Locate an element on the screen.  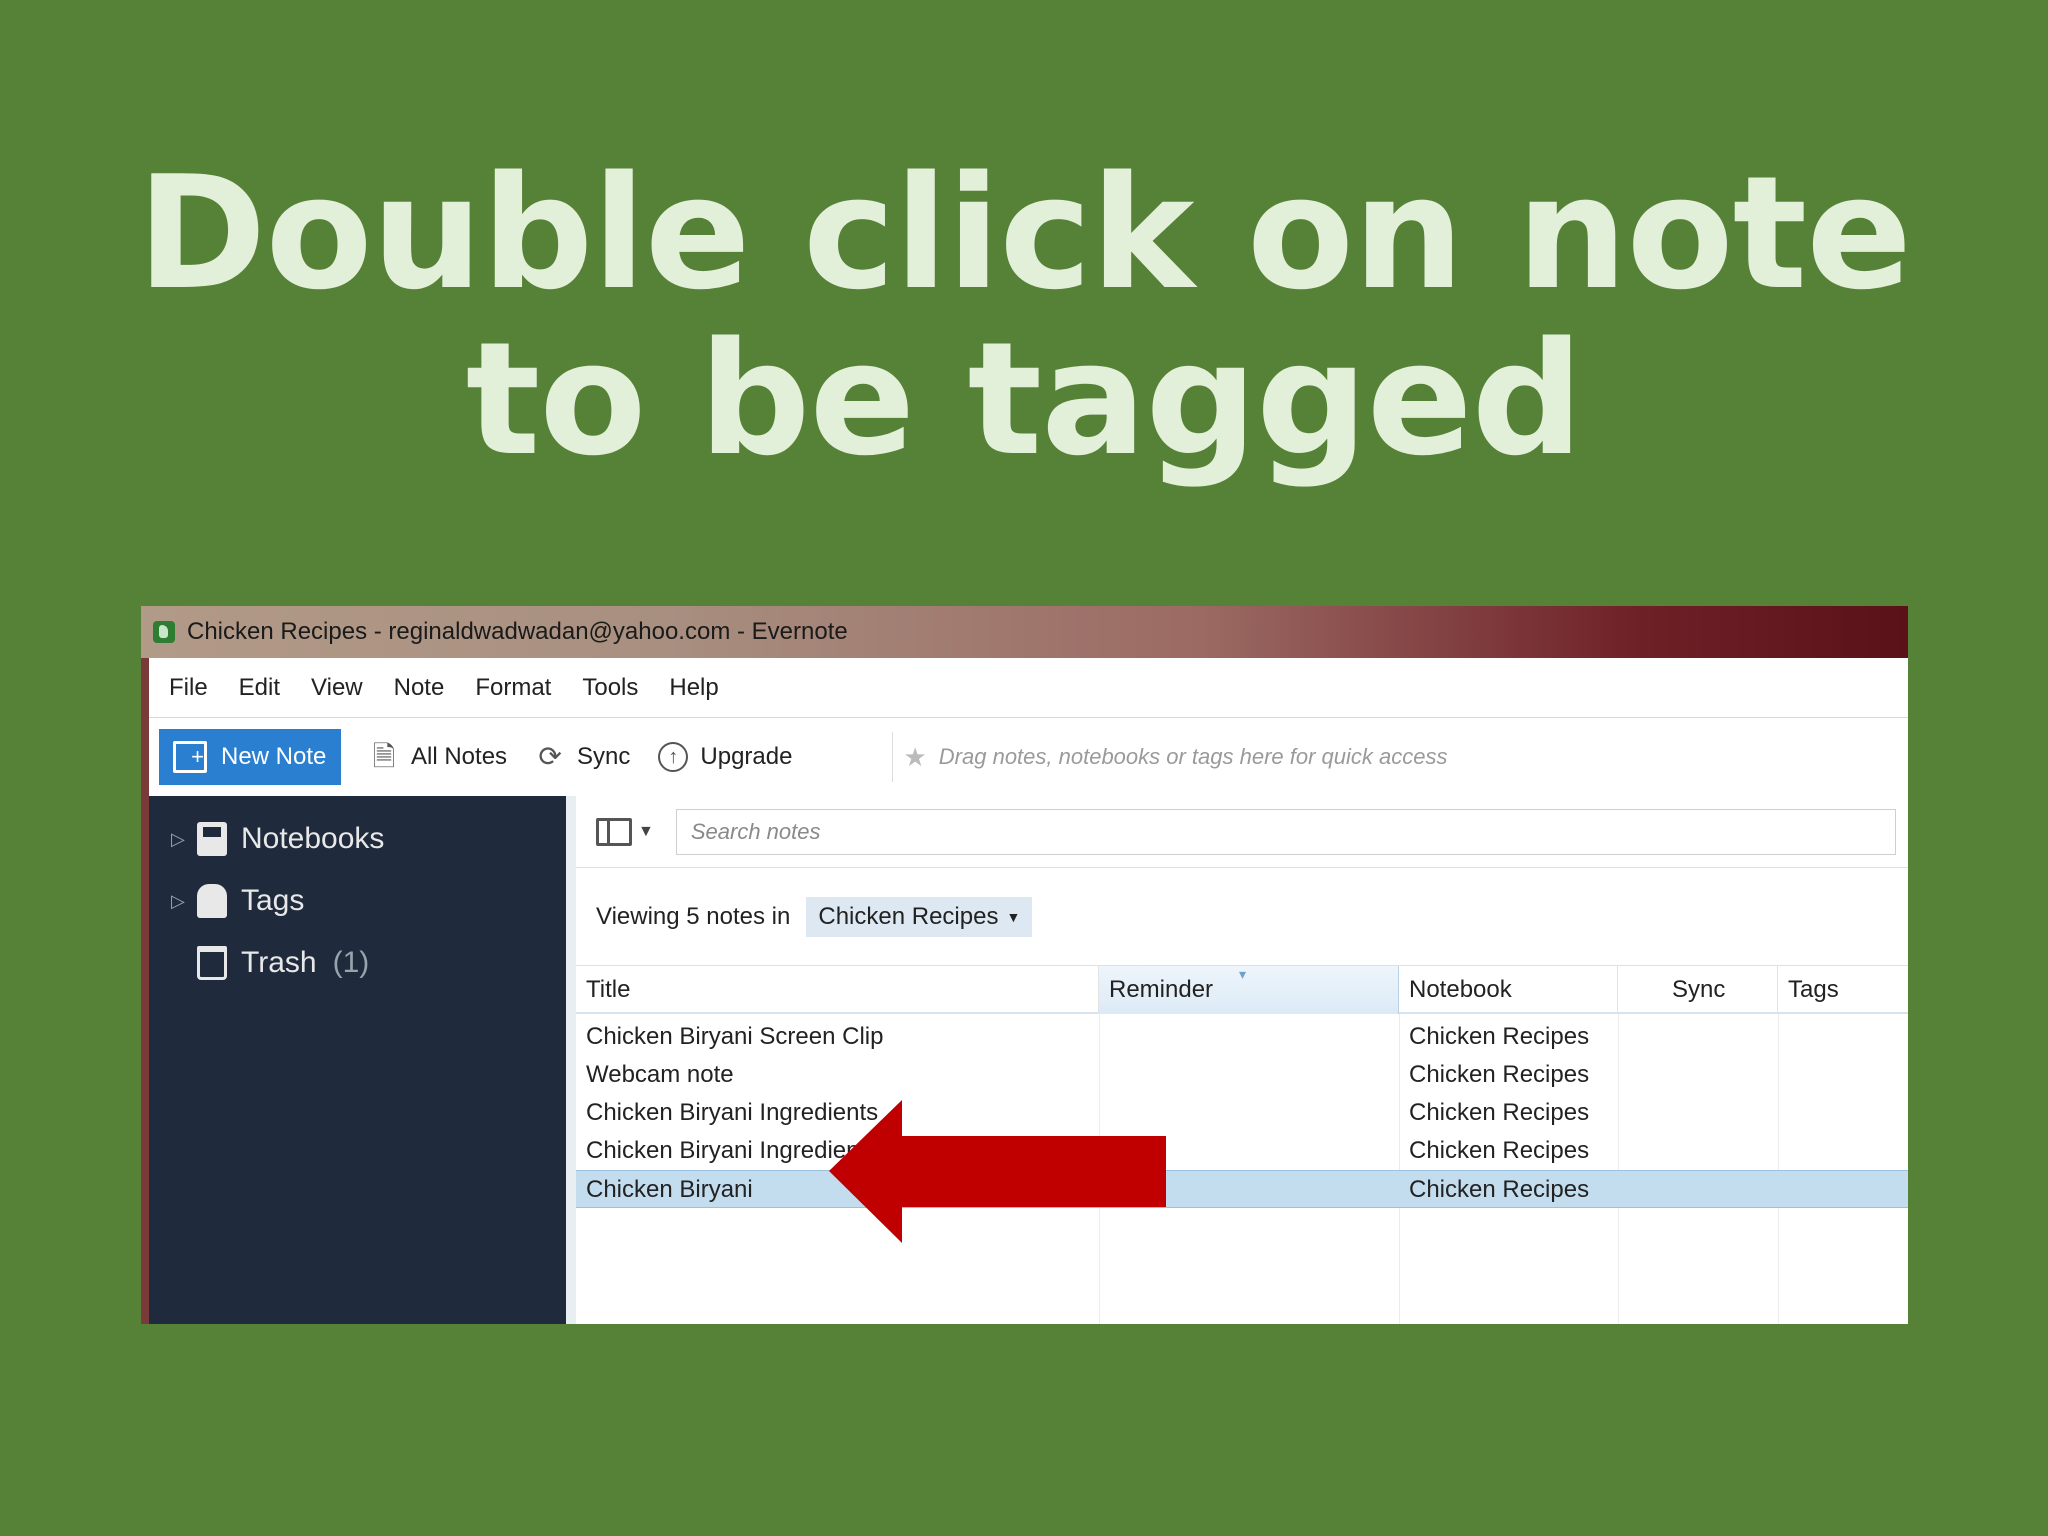
search-input is located at coordinates (1285, 831).